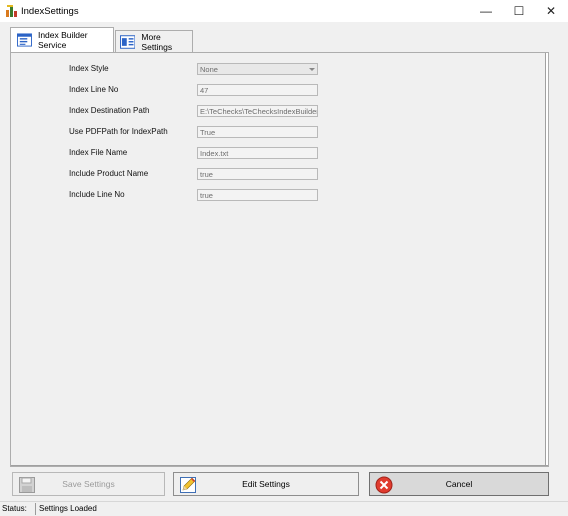 The width and height of the screenshot is (568, 516). I want to click on window-title: IndexSettings, so click(50, 11).